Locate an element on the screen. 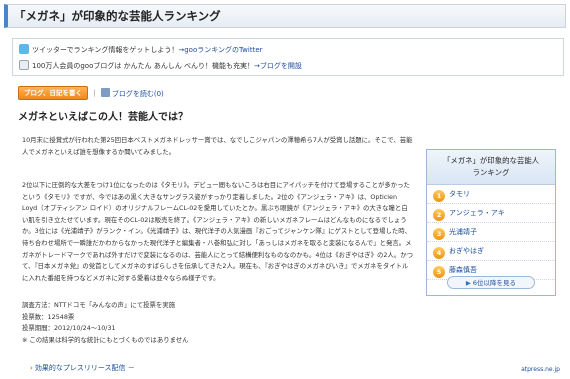 The image size is (570, 379). pencil-icon is located at coordinates (105, 92).